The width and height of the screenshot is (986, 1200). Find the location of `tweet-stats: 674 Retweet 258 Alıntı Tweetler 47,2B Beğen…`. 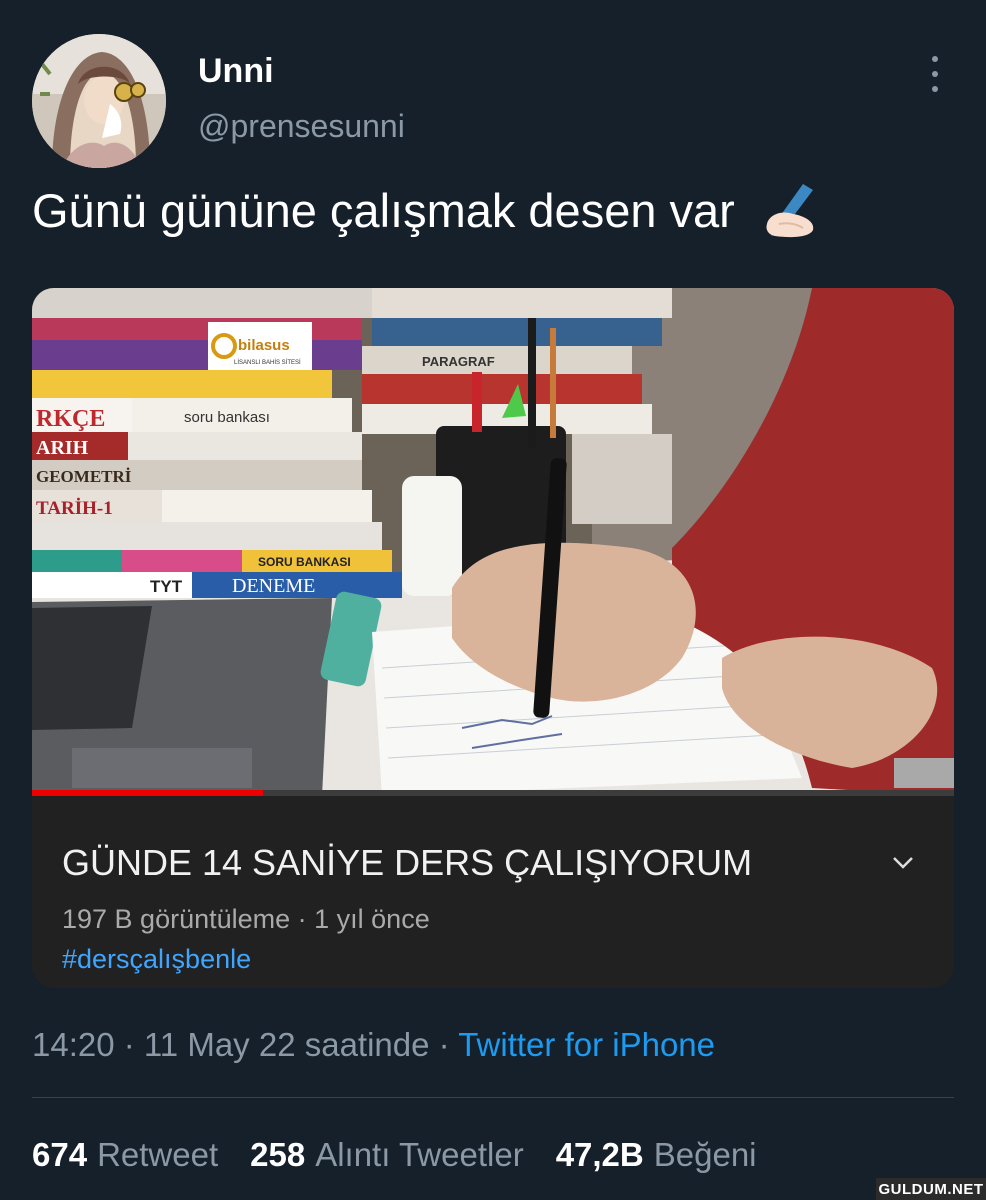

tweet-stats: 674 Retweet 258 Alıntı Tweetler 47,2B Beğen… is located at coordinates (410, 1155).